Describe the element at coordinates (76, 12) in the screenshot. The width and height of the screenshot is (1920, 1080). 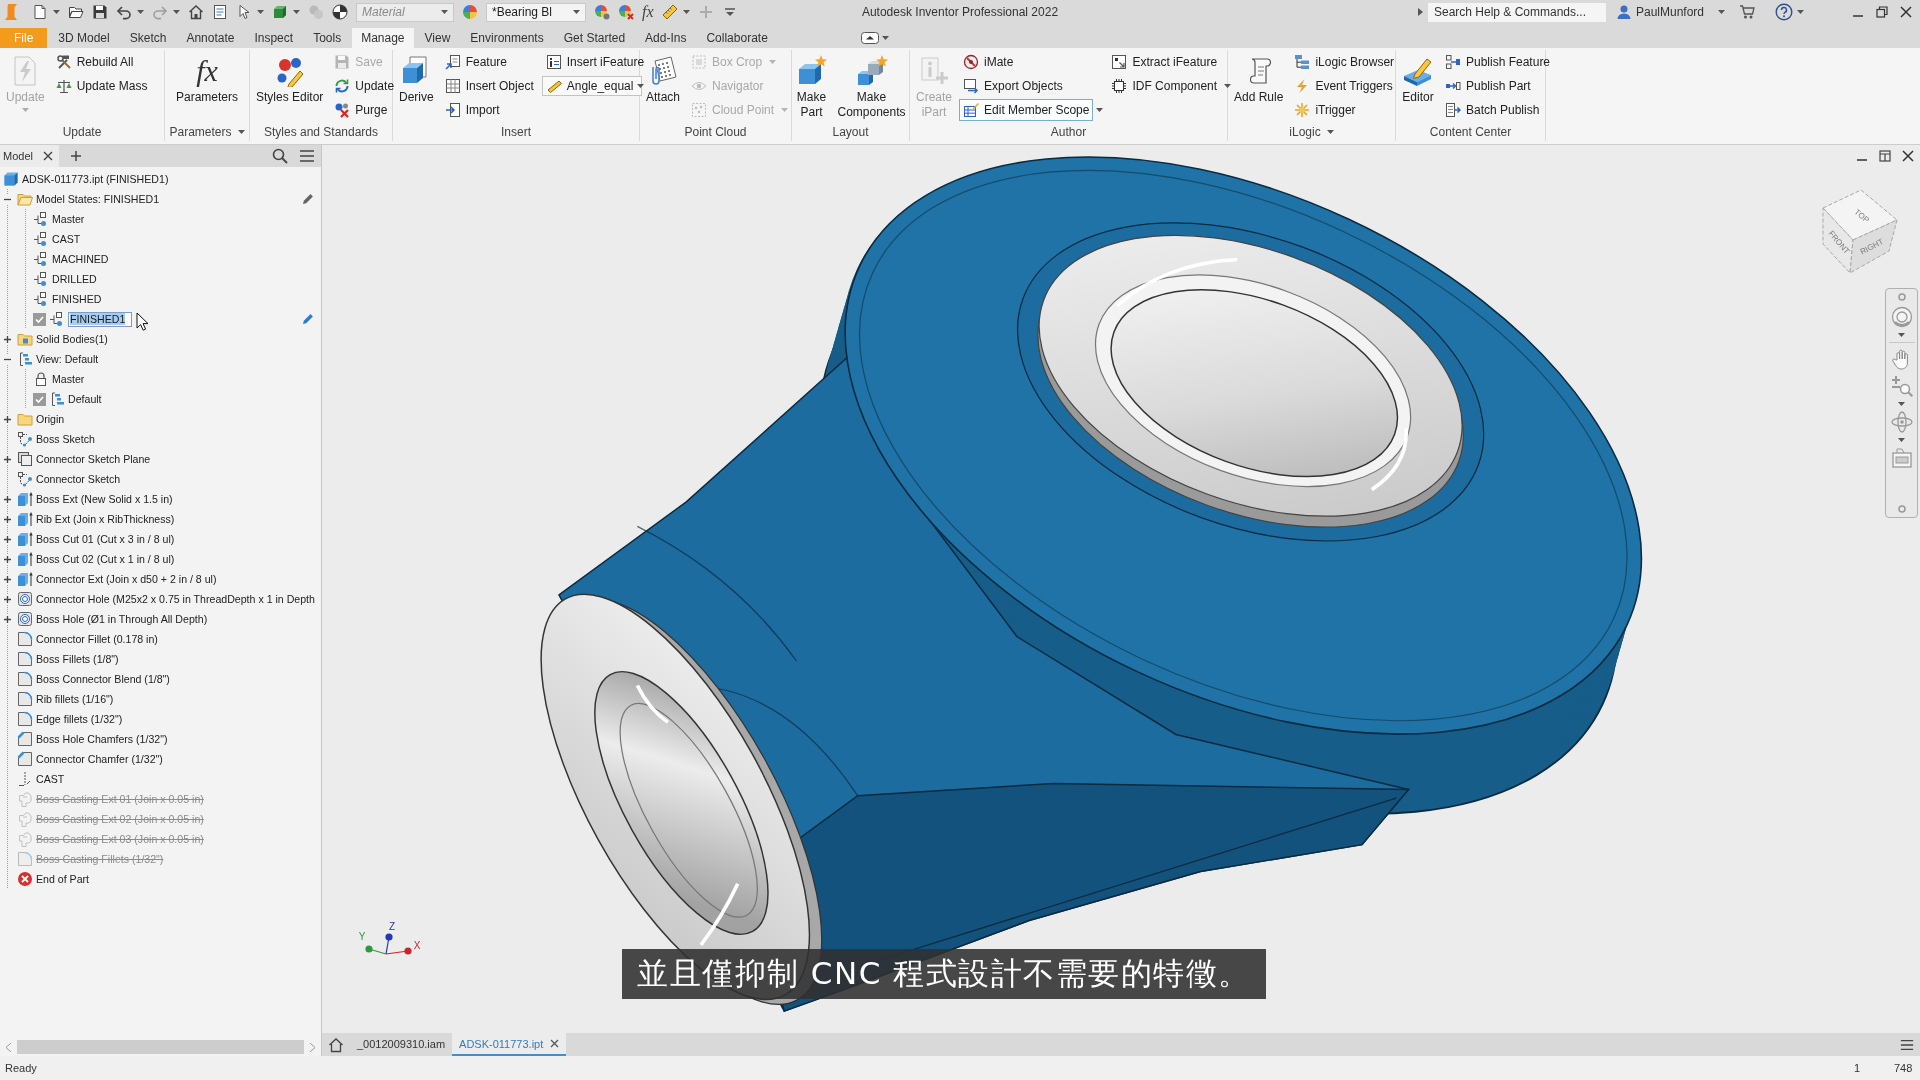
I see `folder-icon` at that location.